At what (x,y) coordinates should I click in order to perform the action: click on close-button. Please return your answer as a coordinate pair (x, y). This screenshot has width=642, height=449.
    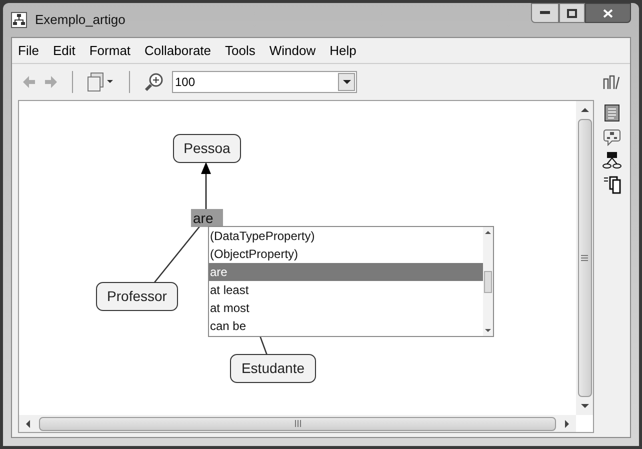
    Looking at the image, I should click on (608, 13).